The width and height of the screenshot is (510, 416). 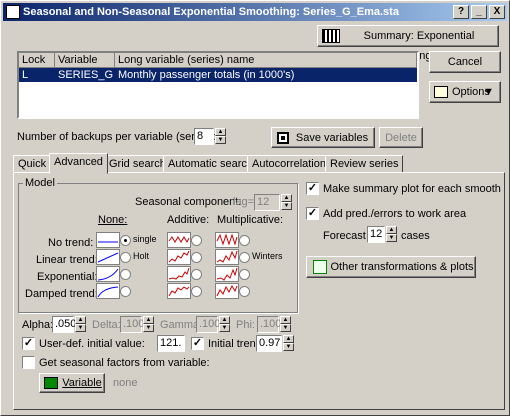 What do you see at coordinates (204, 136) in the screenshot?
I see `backups-input: 8` at bounding box center [204, 136].